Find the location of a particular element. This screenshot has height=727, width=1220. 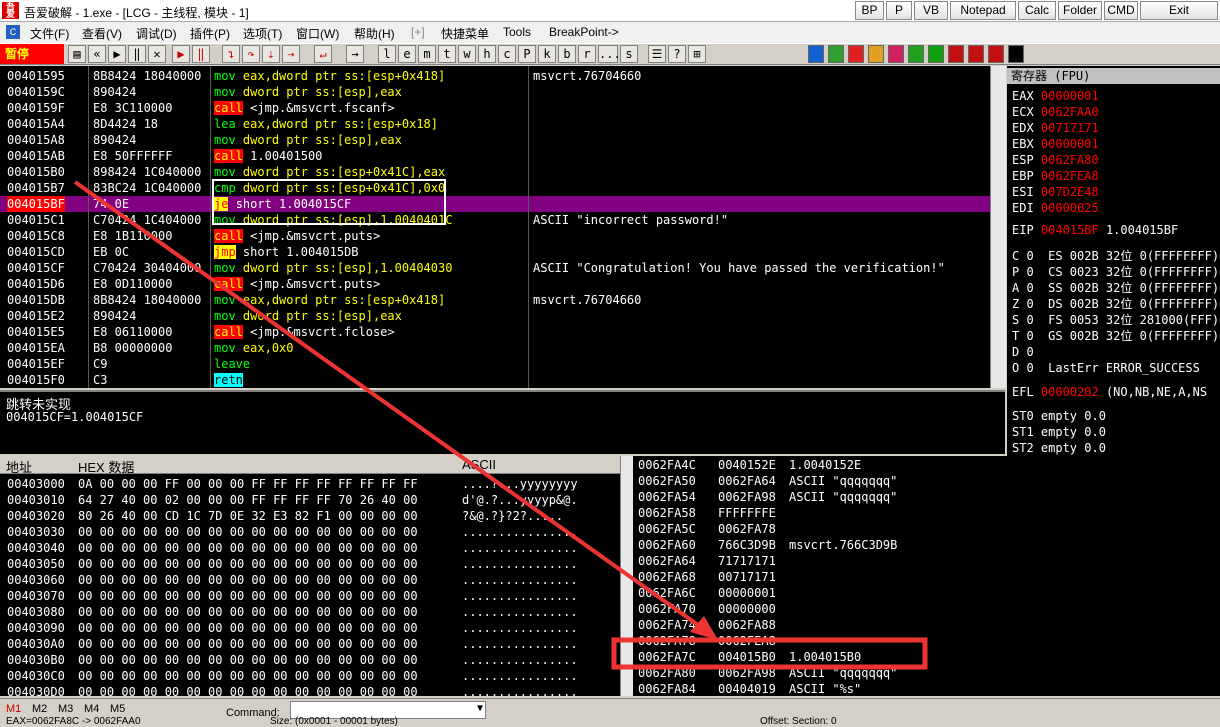

pause-icon: ‖ is located at coordinates (137, 54).